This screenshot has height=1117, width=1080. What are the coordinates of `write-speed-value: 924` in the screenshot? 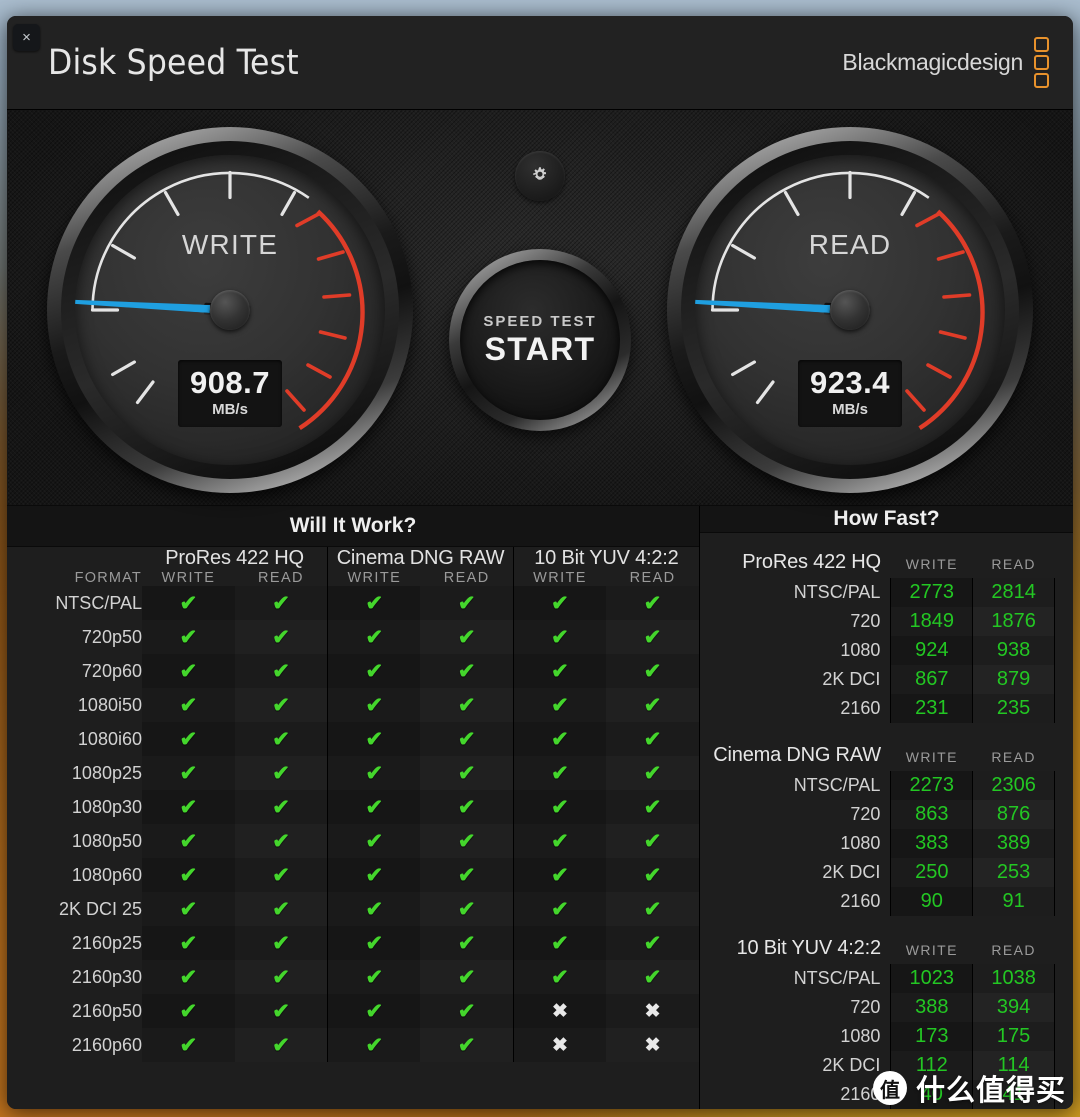 It's located at (931, 650).